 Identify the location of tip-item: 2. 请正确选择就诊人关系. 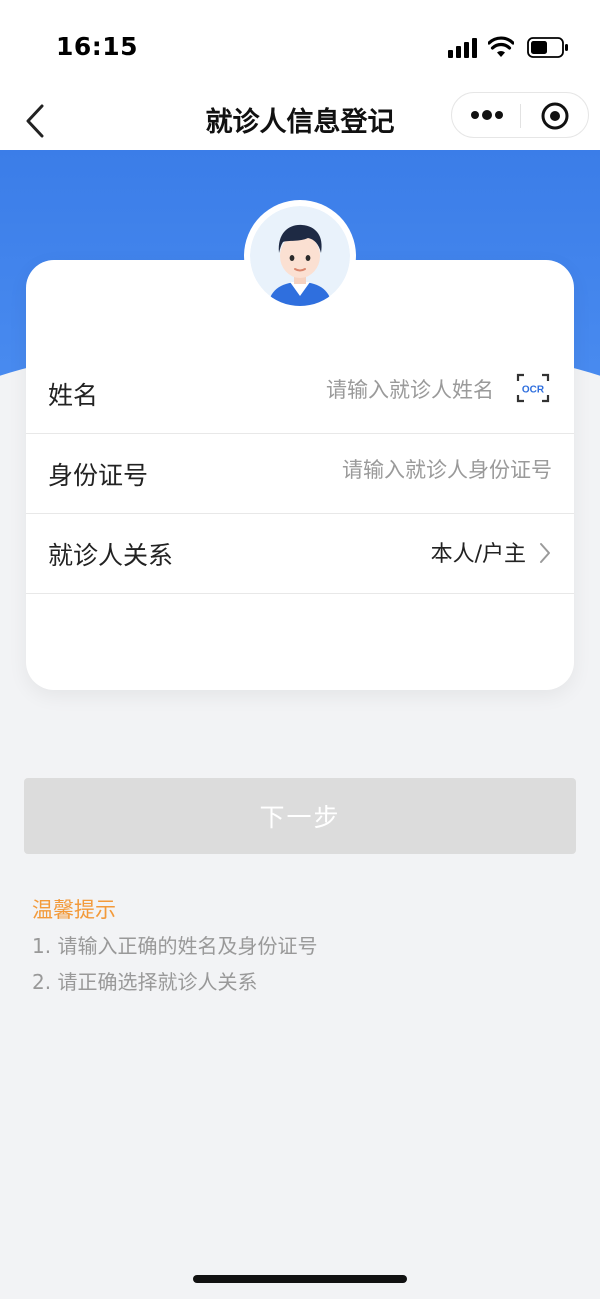
(145, 982).